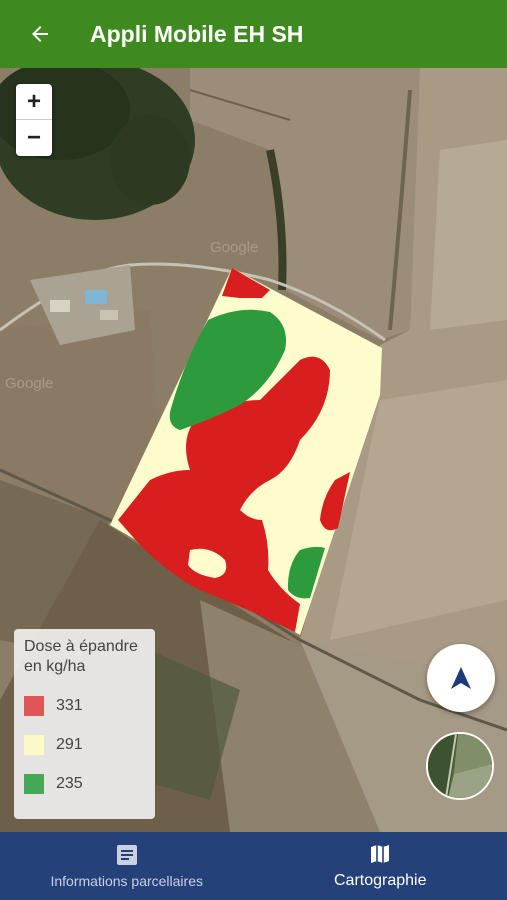 The image size is (507, 900). I want to click on legend-swatch-mid, so click(34, 745).